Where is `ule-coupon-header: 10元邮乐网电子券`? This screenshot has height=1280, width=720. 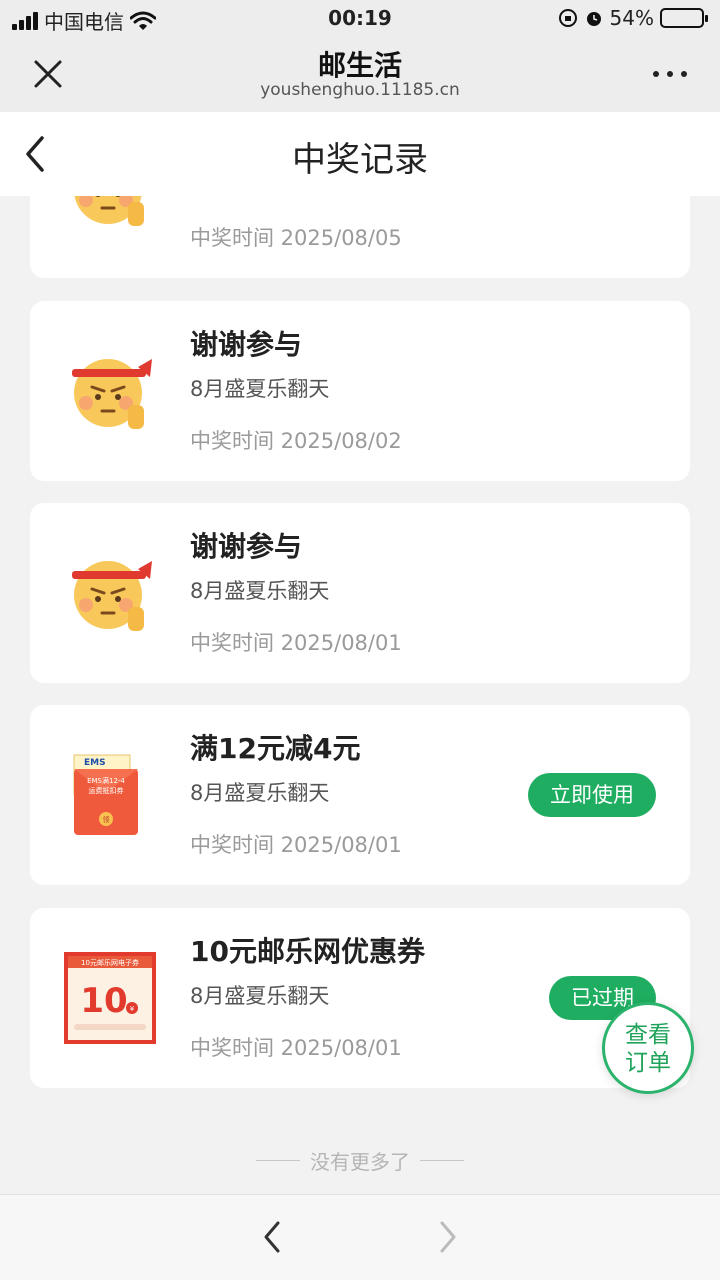 ule-coupon-header: 10元邮乐网电子券 is located at coordinates (110, 962).